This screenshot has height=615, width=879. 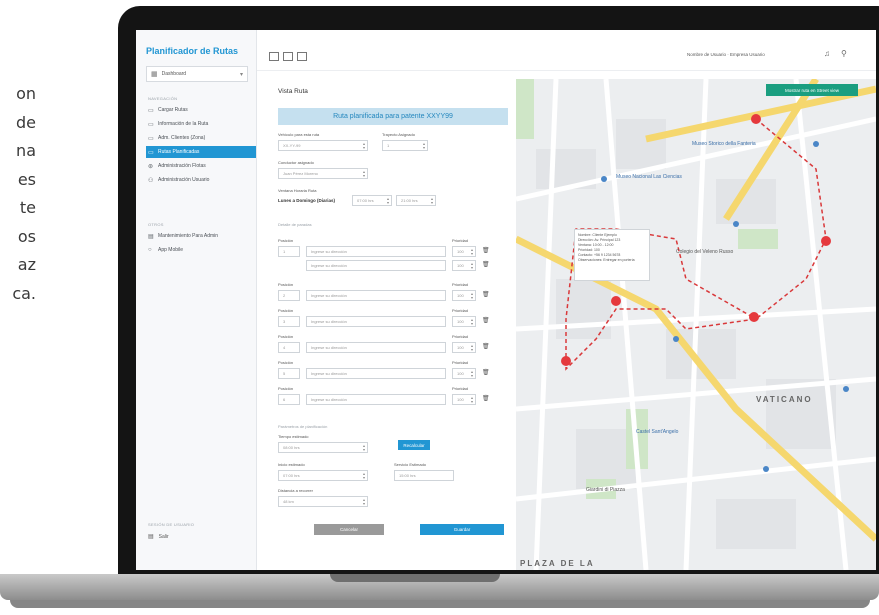 What do you see at coordinates (289, 347) in the screenshot?
I see `stop-position-field: 4` at bounding box center [289, 347].